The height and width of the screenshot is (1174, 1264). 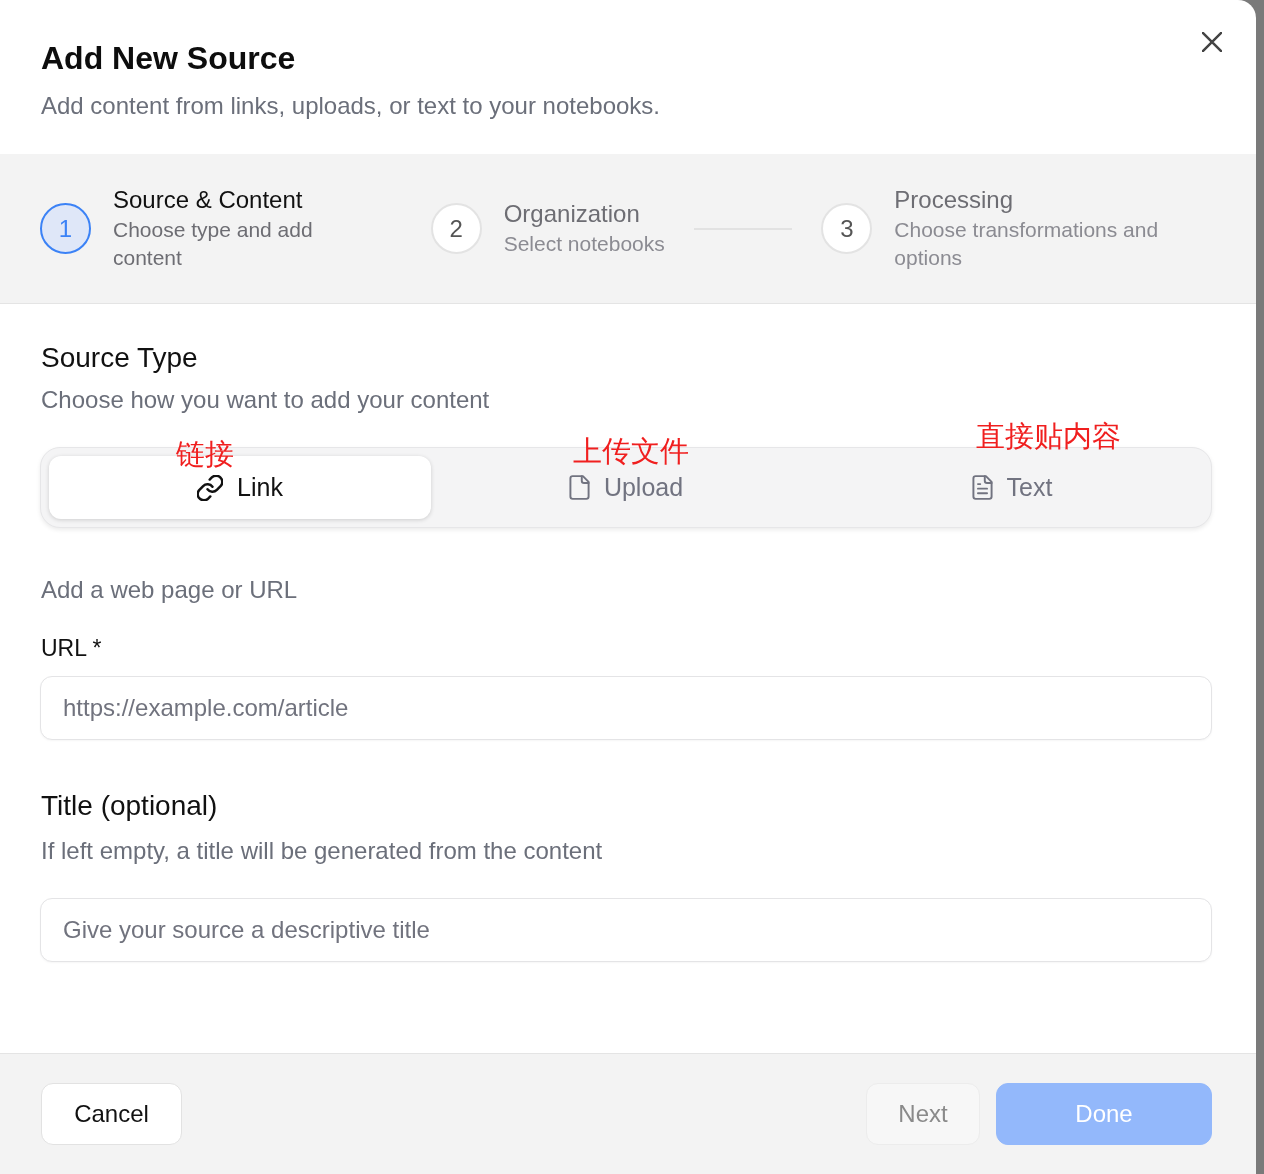 I want to click on title-label: Title (optional), so click(x=129, y=806).